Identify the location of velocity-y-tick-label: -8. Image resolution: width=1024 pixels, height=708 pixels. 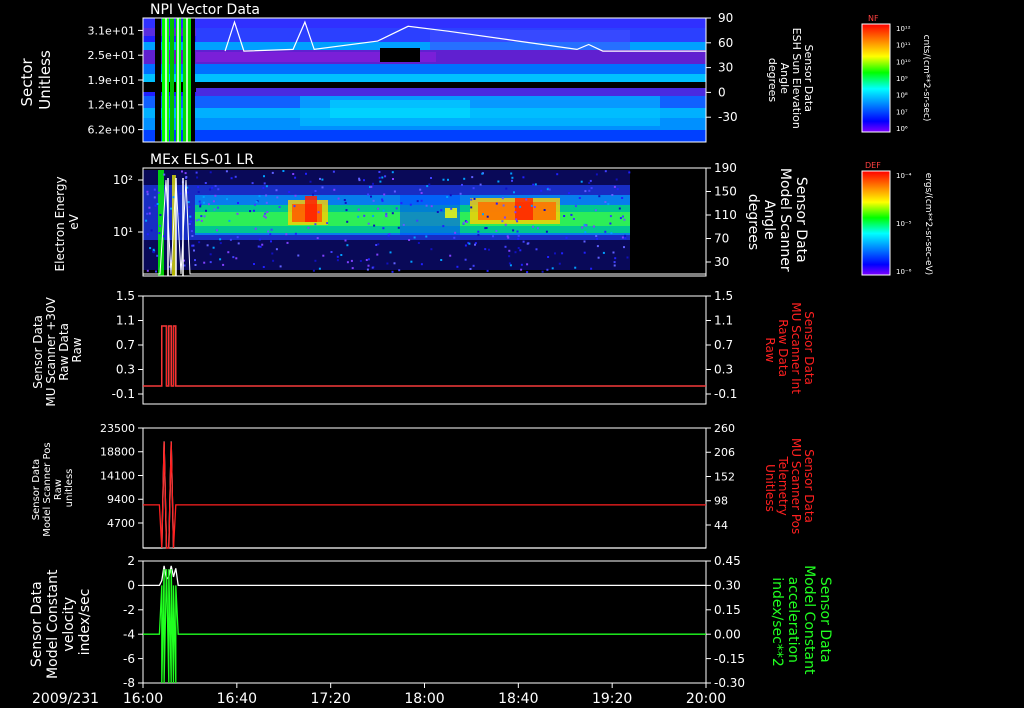
(129, 683).